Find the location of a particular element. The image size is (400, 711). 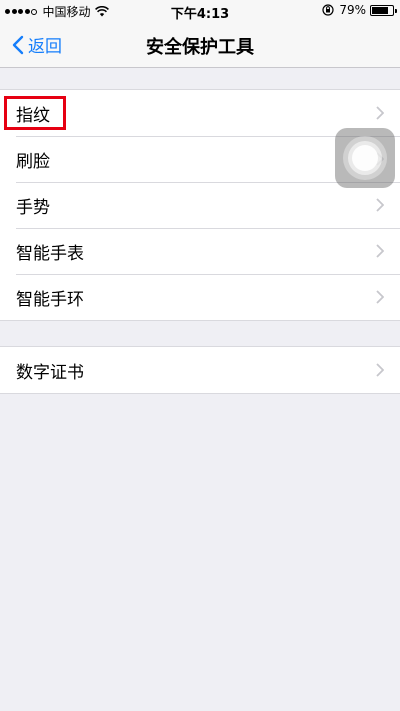

status-right: 79% is located at coordinates (359, 10).